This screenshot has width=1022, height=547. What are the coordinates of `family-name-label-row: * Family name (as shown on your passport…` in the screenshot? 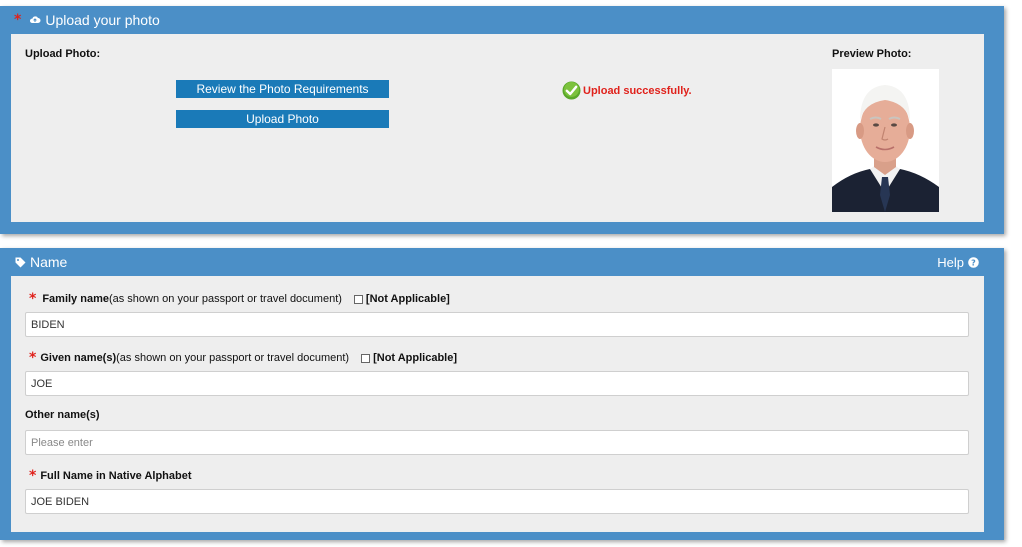 It's located at (239, 299).